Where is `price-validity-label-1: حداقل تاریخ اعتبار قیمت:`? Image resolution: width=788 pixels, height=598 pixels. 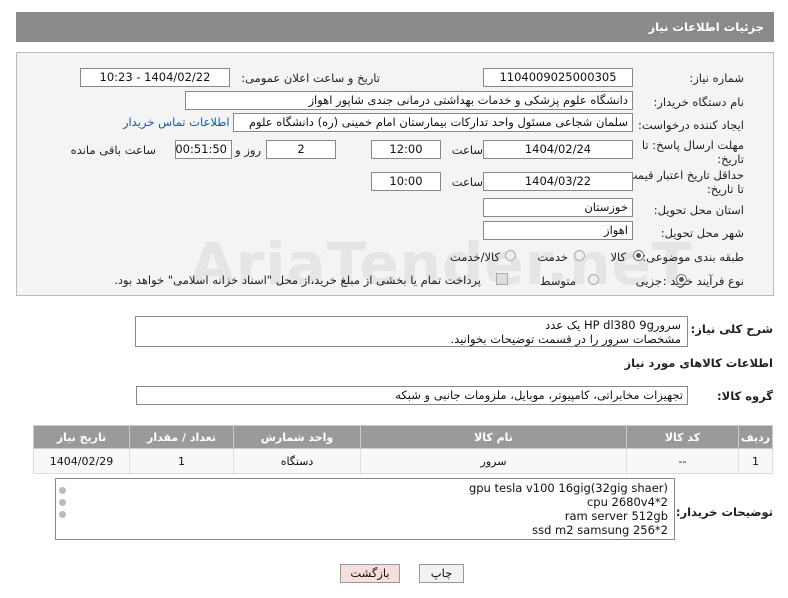 price-validity-label-1: حداقل تاریخ اعتبار قیمت: is located at coordinates (683, 175).